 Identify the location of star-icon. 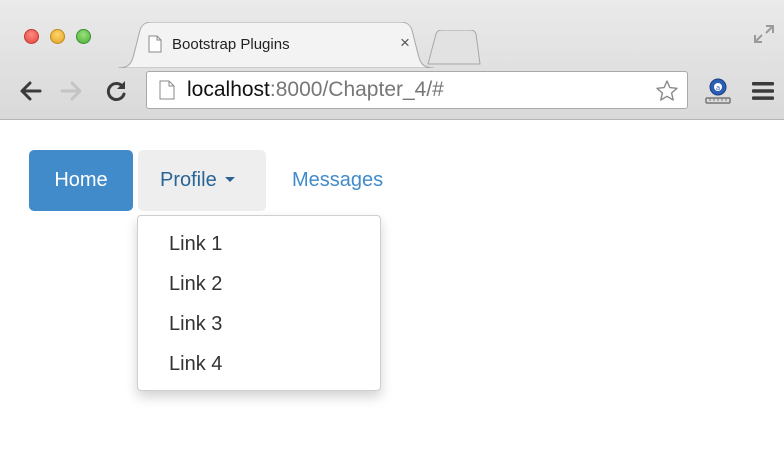
(667, 93).